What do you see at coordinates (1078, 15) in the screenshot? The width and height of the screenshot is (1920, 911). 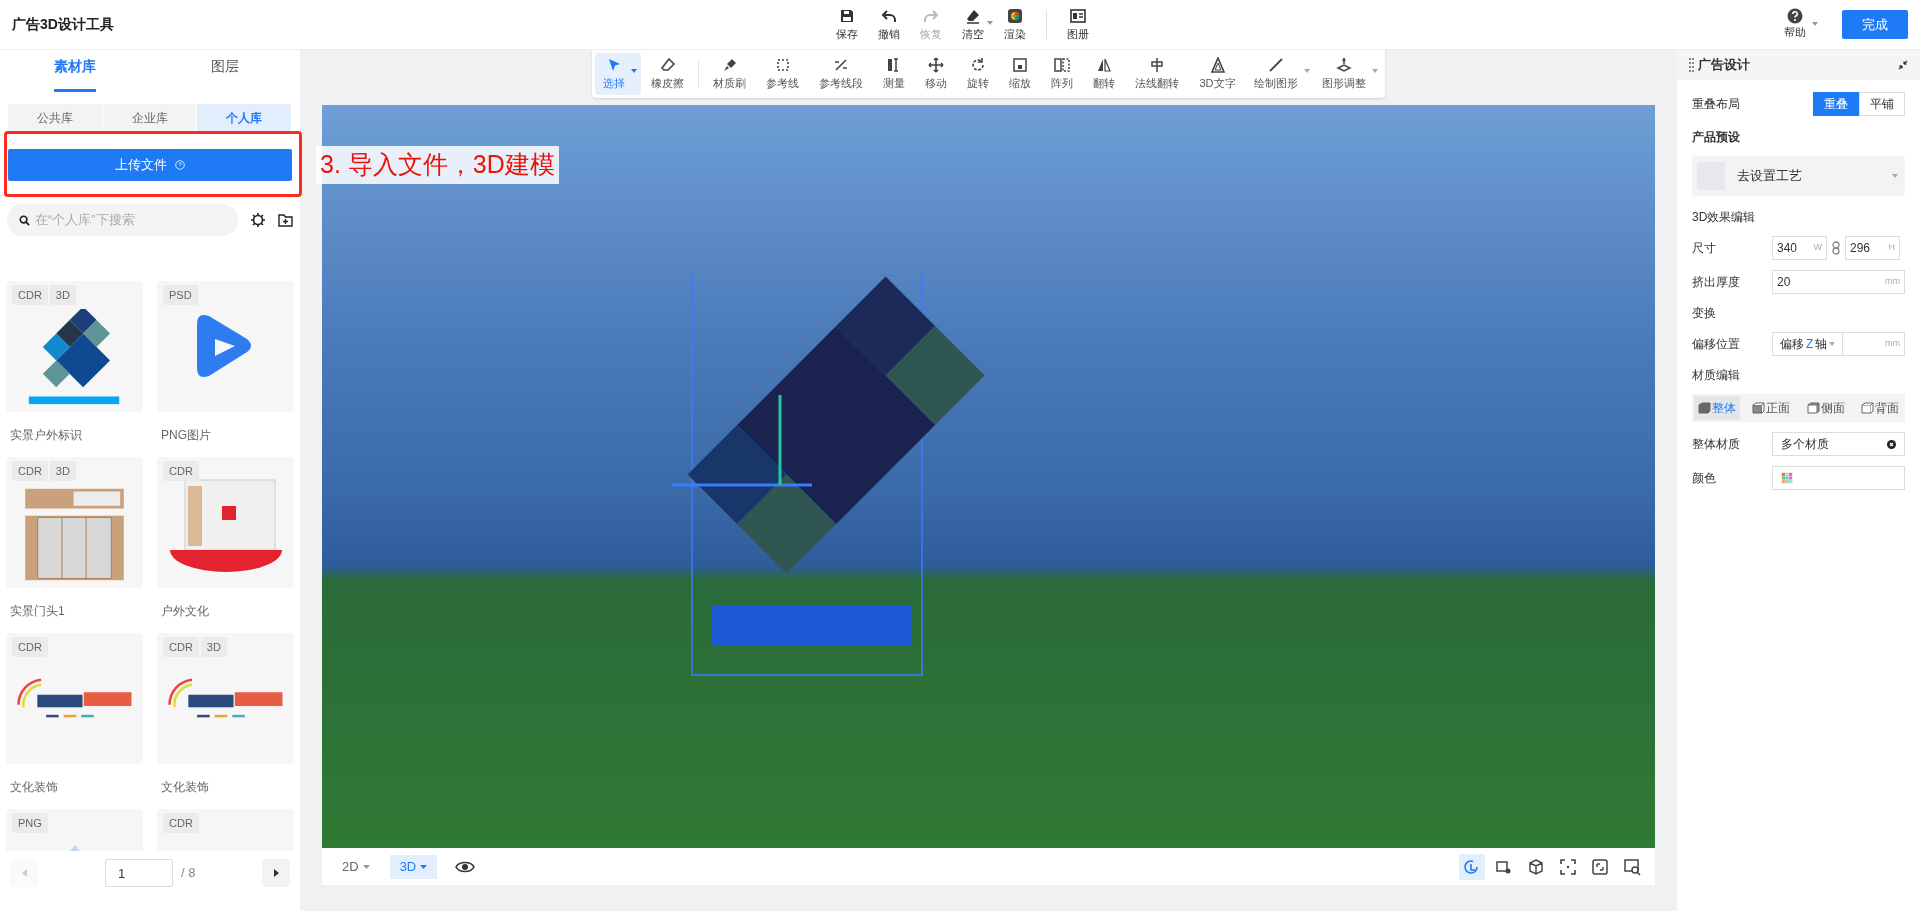 I see `album-icon` at bounding box center [1078, 15].